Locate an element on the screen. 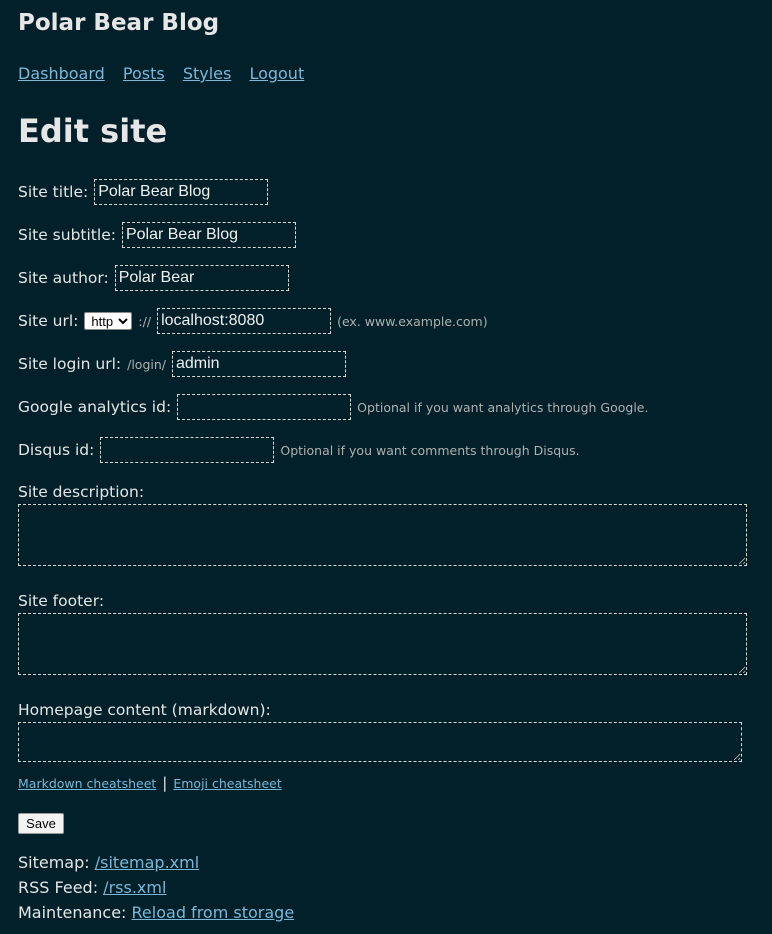 Image resolution: width=772 pixels, height=934 pixels. footer-textarea is located at coordinates (382, 644).